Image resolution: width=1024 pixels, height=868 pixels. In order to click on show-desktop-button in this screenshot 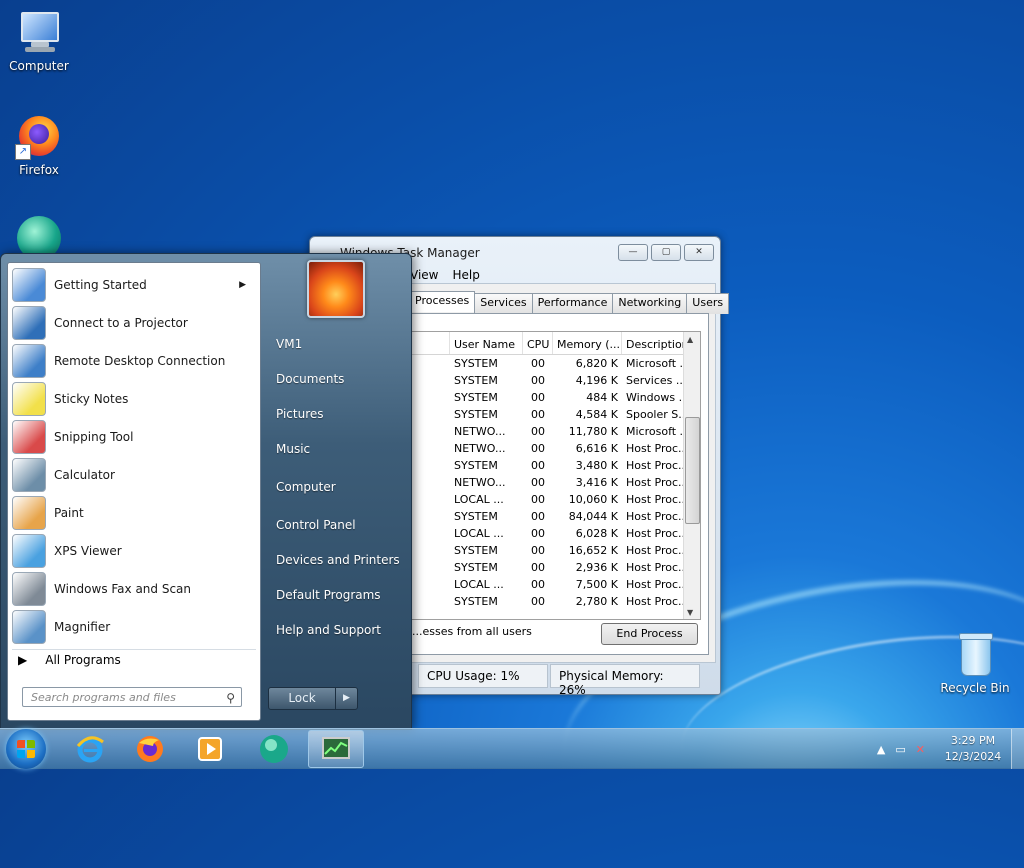, I will do `click(1017, 749)`.